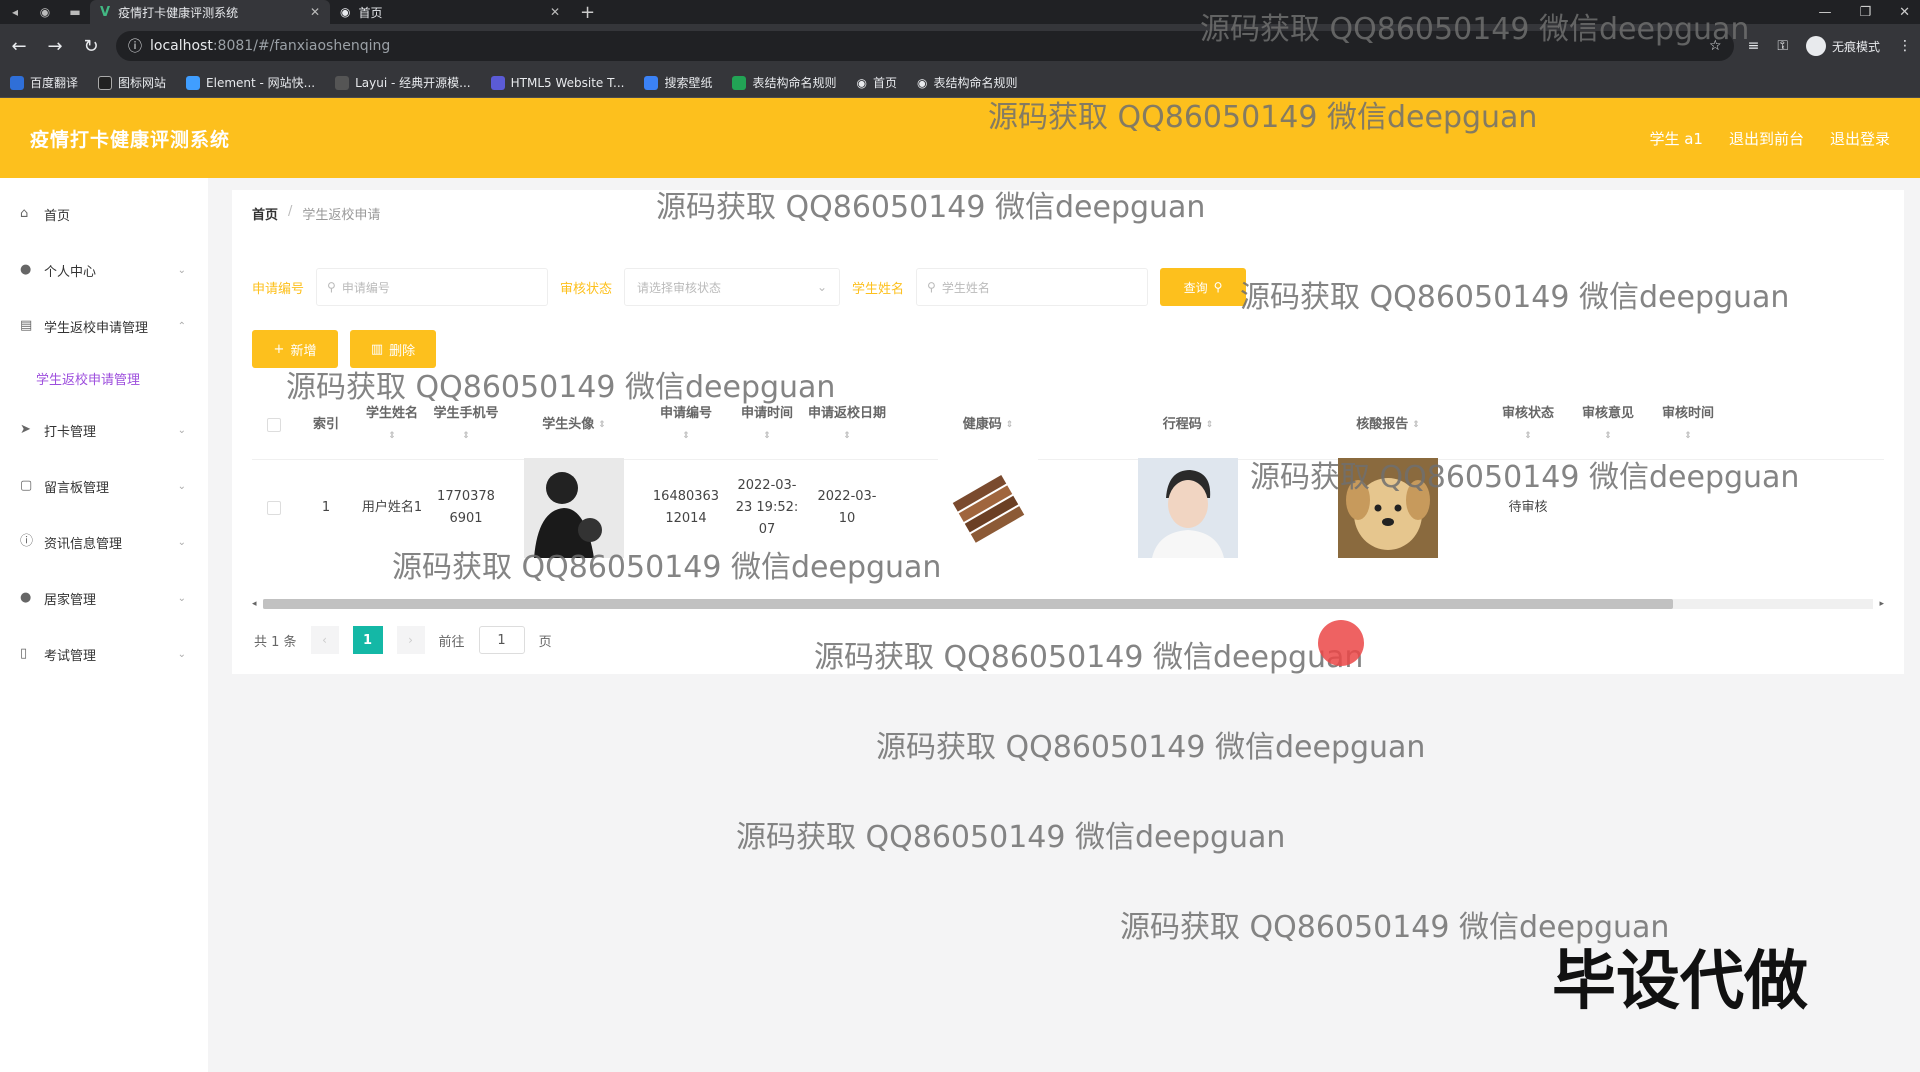  I want to click on layui-icon, so click(342, 82).